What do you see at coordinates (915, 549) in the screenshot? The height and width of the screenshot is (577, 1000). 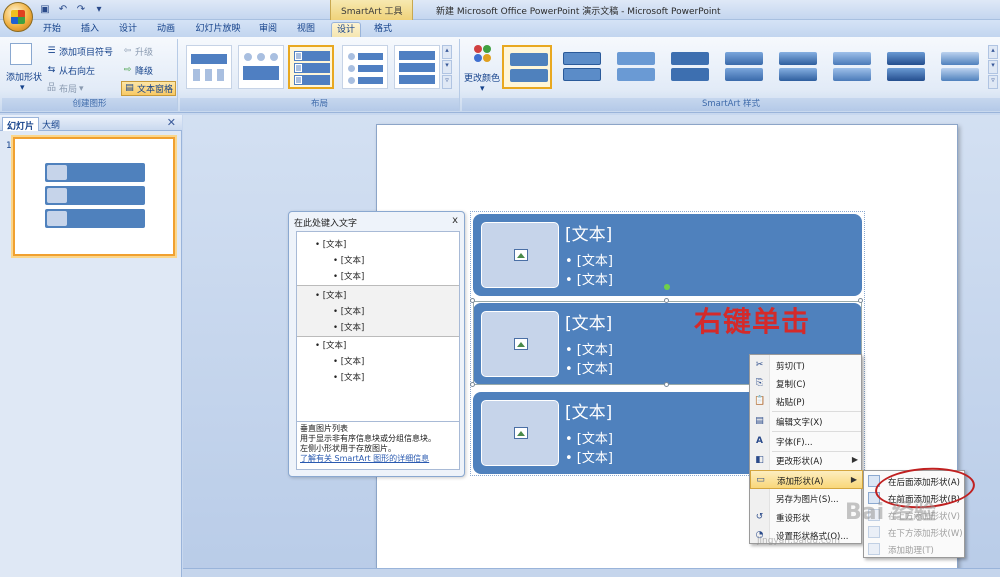 I see `submenu-add-assistant: 添加助理(T)` at bounding box center [915, 549].